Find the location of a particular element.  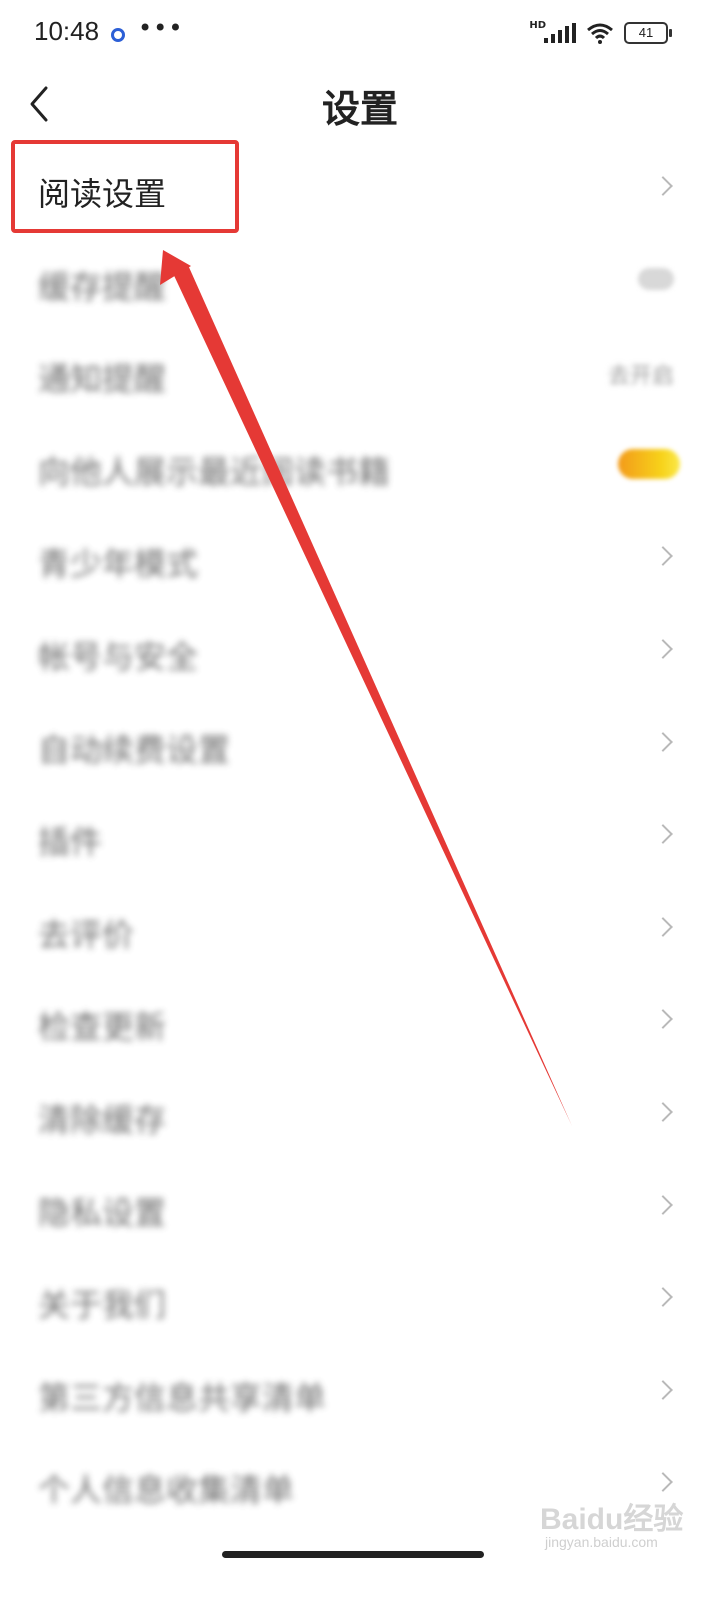

toggle-switch is located at coordinates (656, 278).